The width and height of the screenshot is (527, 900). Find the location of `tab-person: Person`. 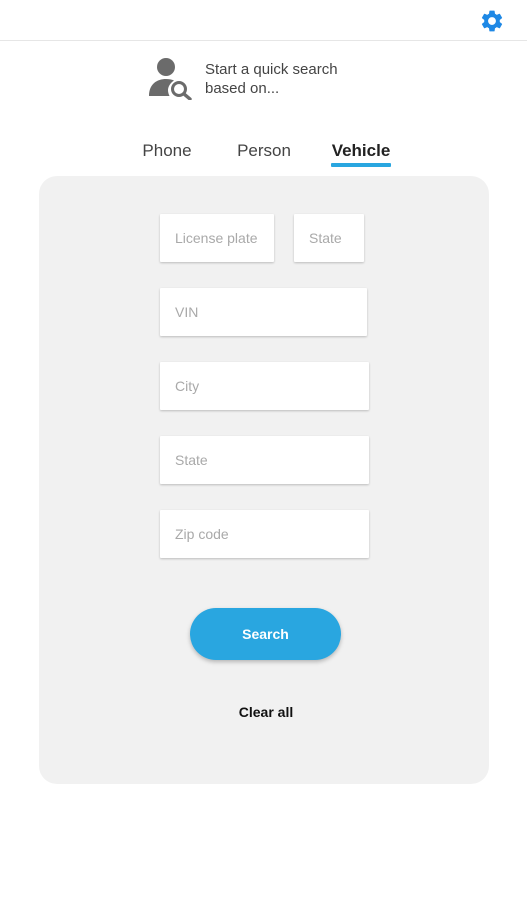

tab-person: Person is located at coordinates (264, 154).